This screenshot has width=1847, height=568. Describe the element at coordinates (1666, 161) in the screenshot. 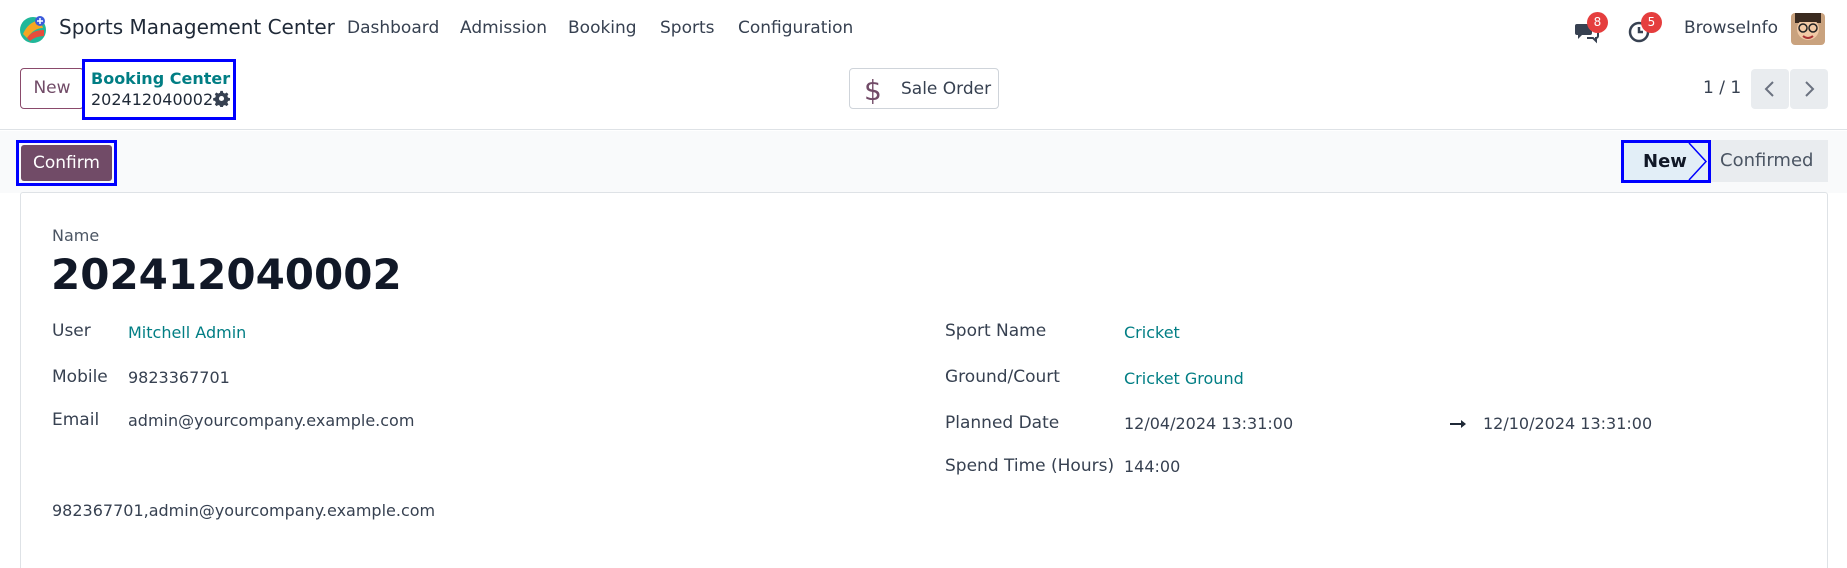

I see `stage-new-highlight` at that location.